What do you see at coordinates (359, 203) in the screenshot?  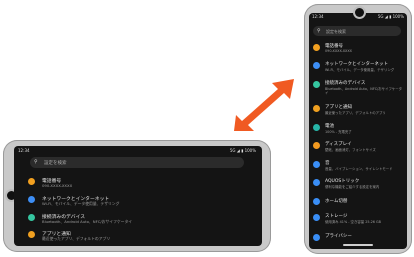 I see `settings-item-home-switch: ホーム切替` at bounding box center [359, 203].